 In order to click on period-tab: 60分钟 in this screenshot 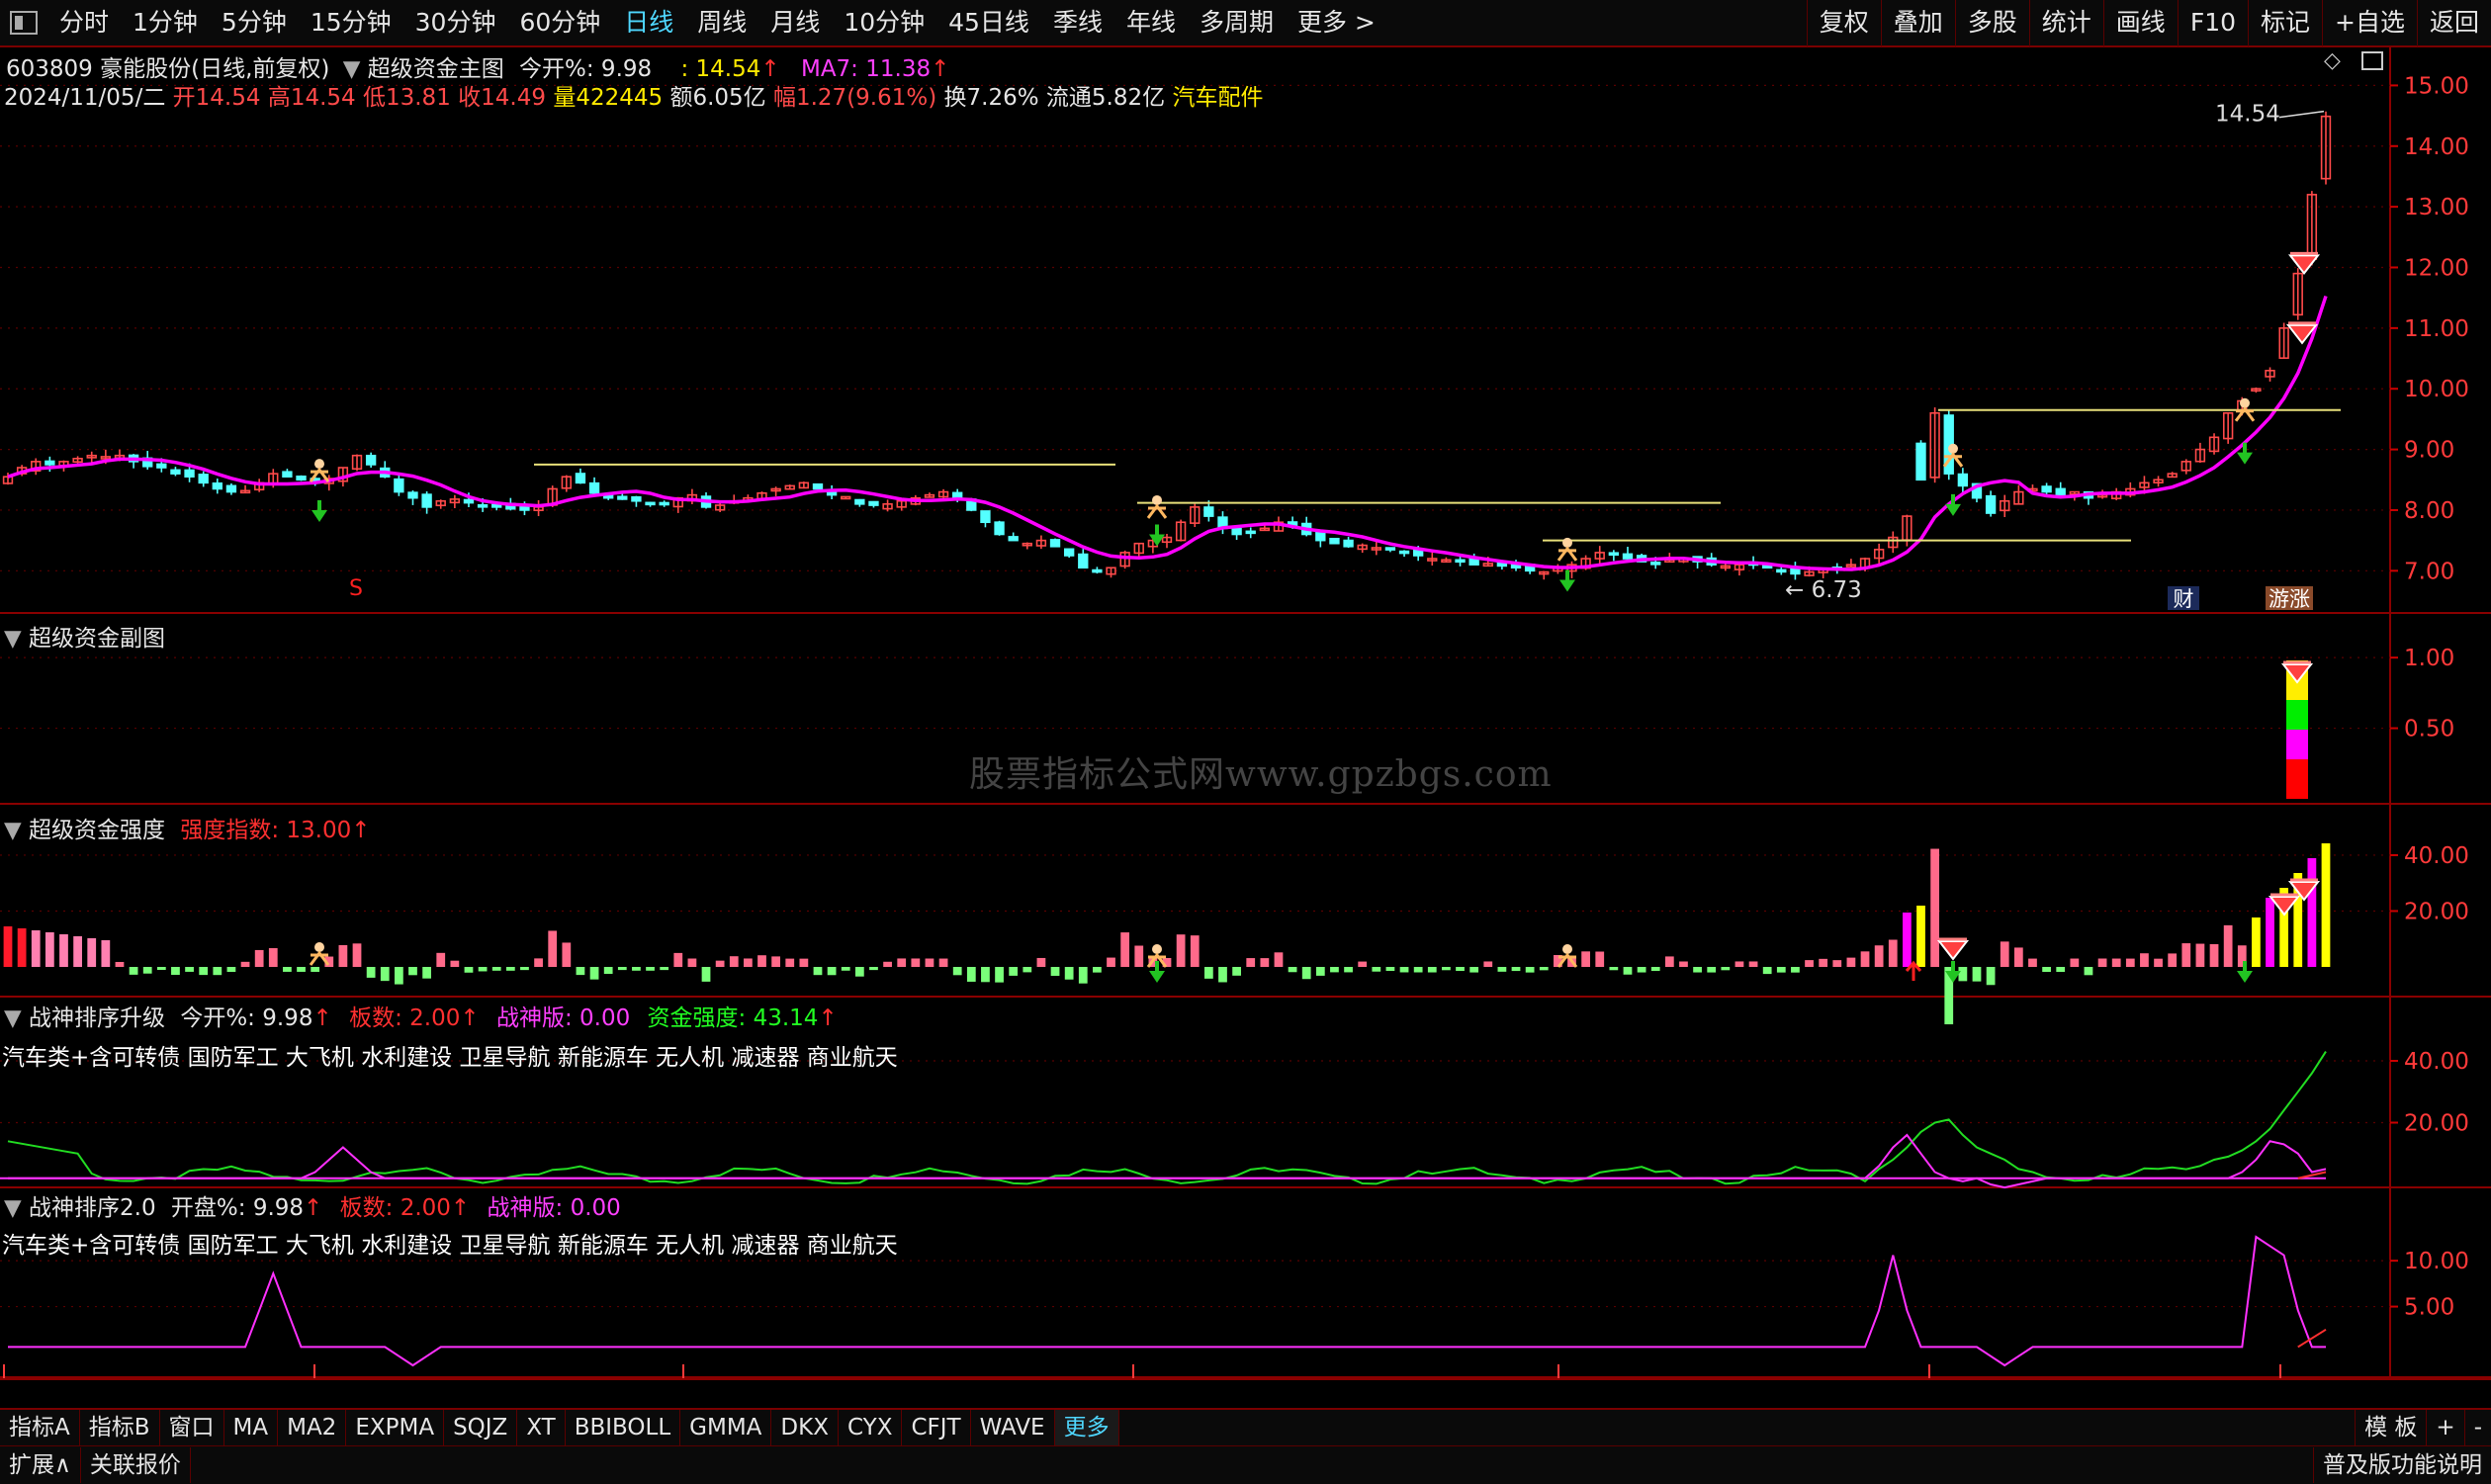, I will do `click(559, 23)`.